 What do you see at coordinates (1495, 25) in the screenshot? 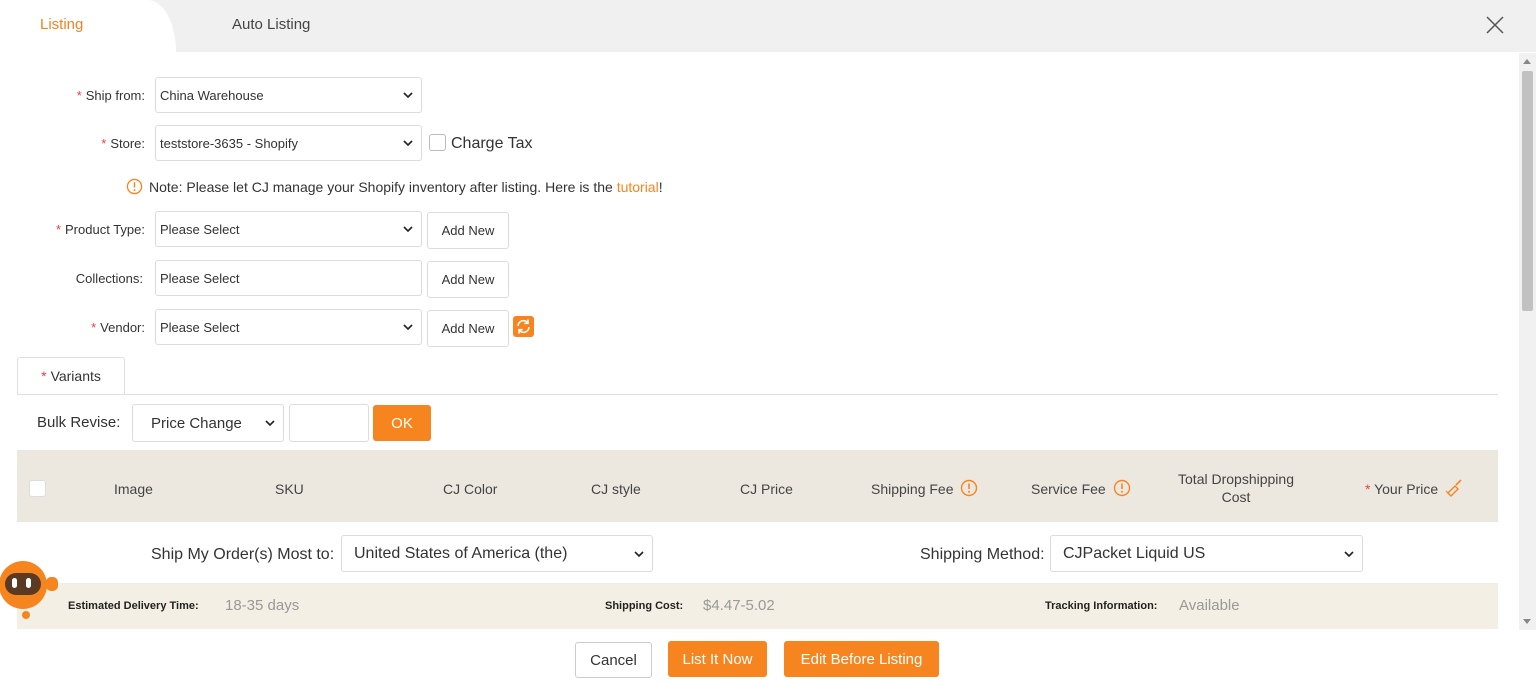
I see `close-icon` at bounding box center [1495, 25].